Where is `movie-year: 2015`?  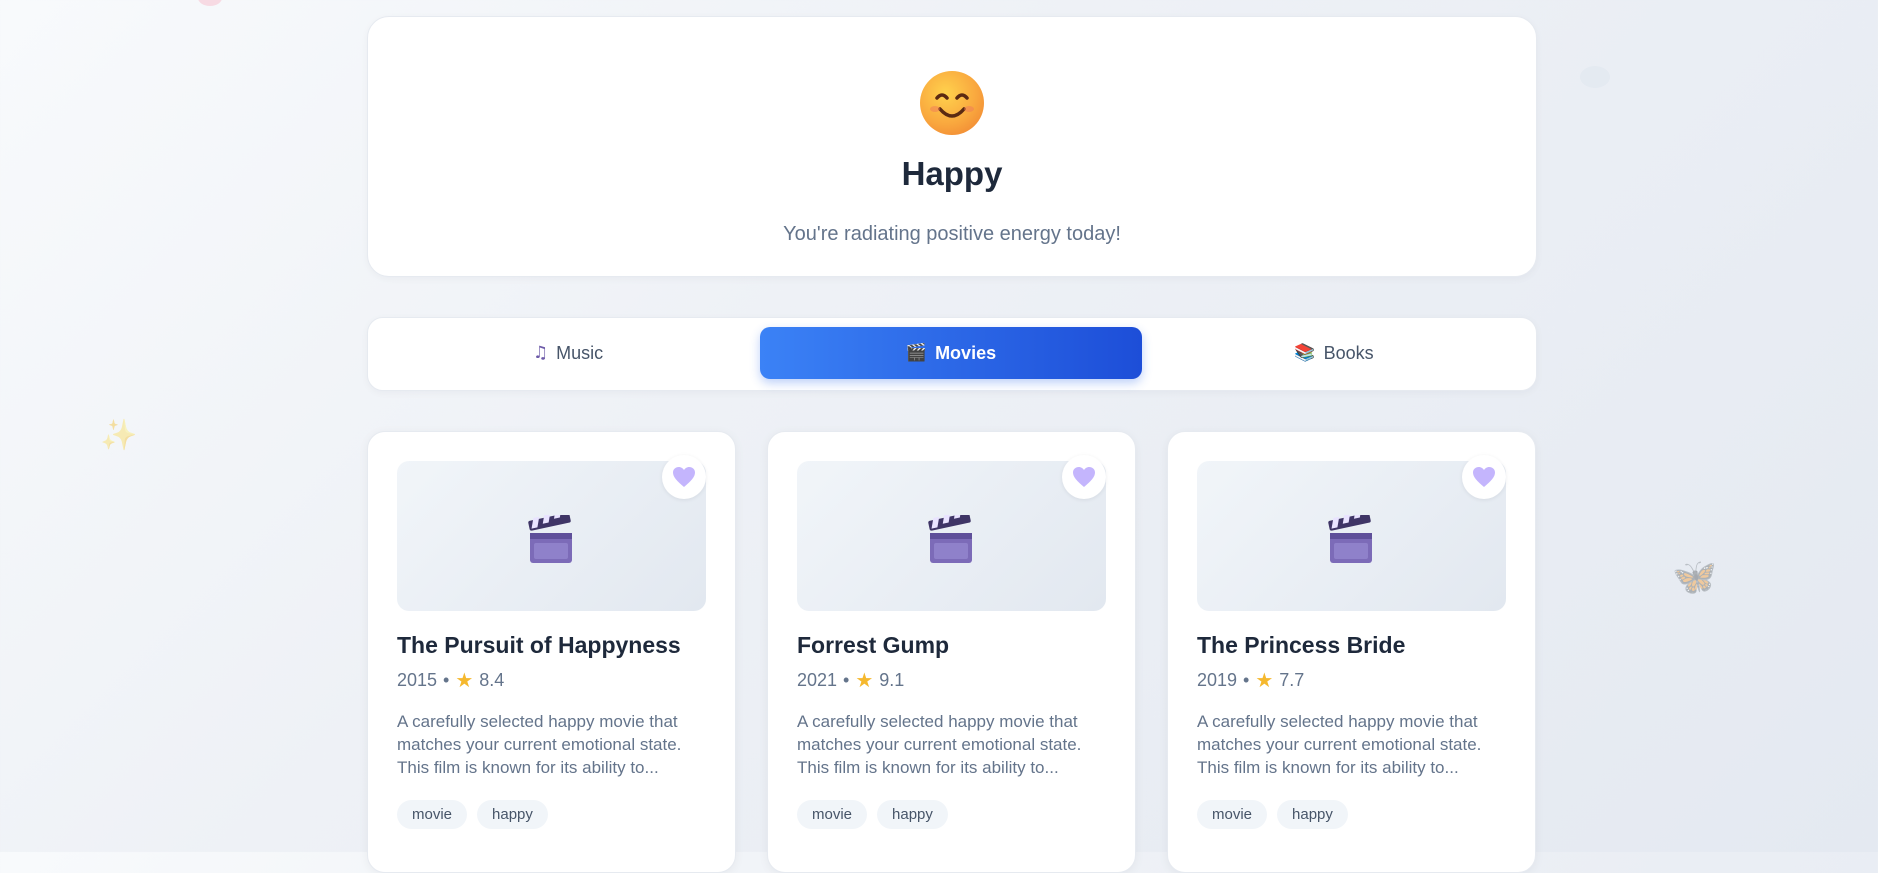 movie-year: 2015 is located at coordinates (417, 679).